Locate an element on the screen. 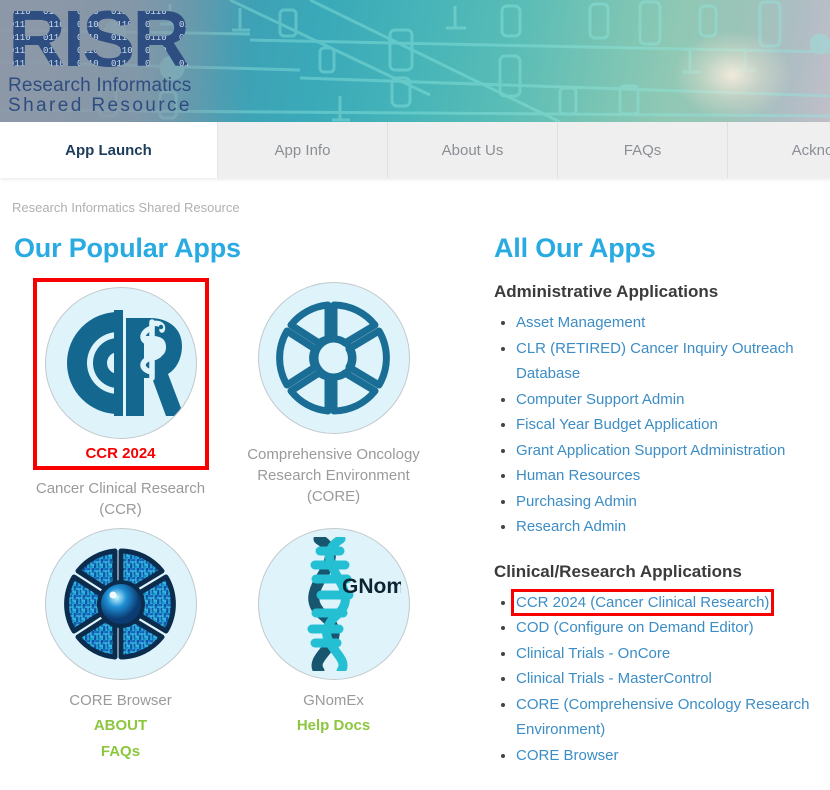 This screenshot has width=830, height=790. link-research-admin: Research Admin is located at coordinates (571, 526).